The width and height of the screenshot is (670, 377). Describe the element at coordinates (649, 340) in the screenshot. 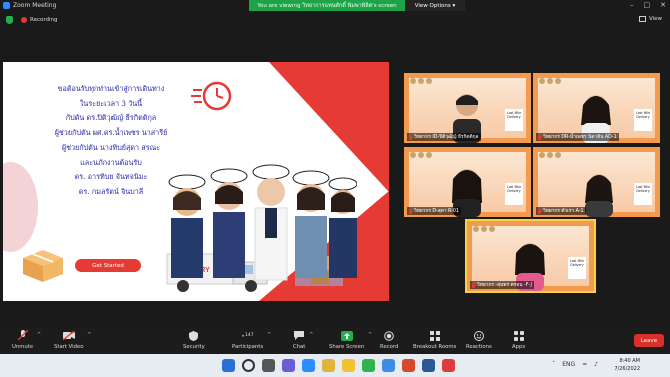

I see `leave-button: Leave` at that location.